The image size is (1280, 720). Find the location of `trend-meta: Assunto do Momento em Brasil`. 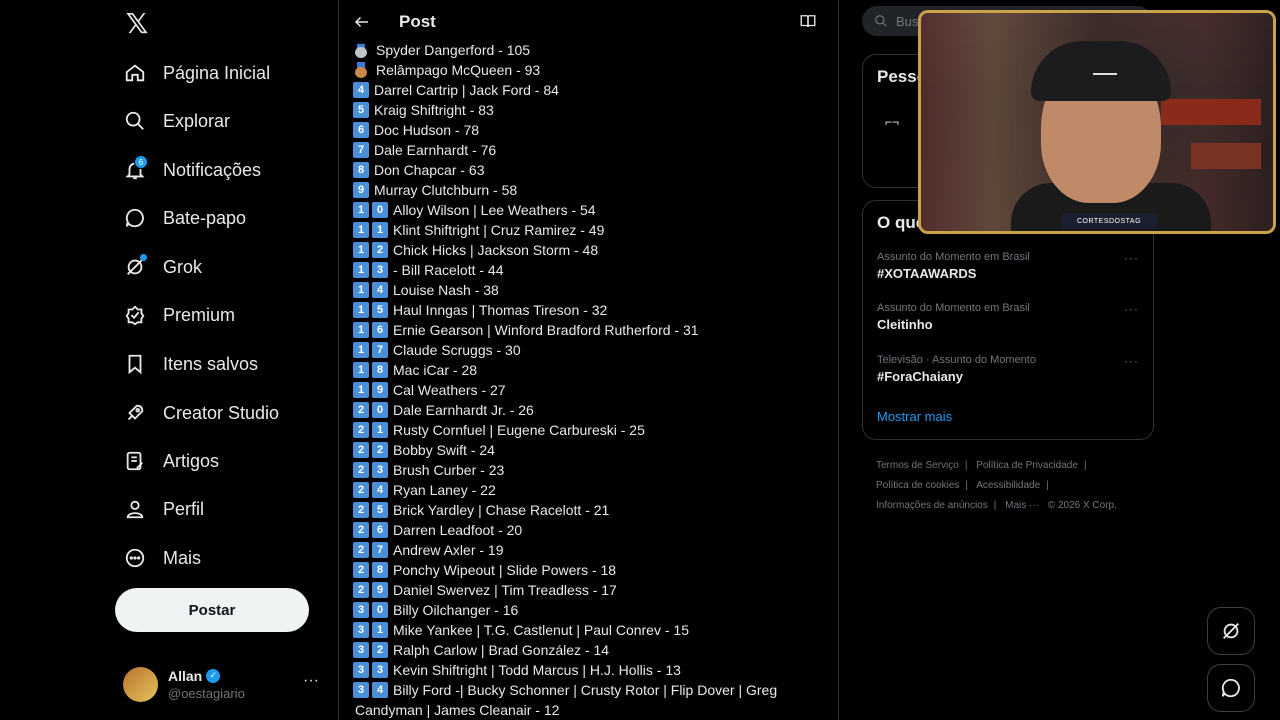

trend-meta: Assunto do Momento em Brasil is located at coordinates (953, 257).